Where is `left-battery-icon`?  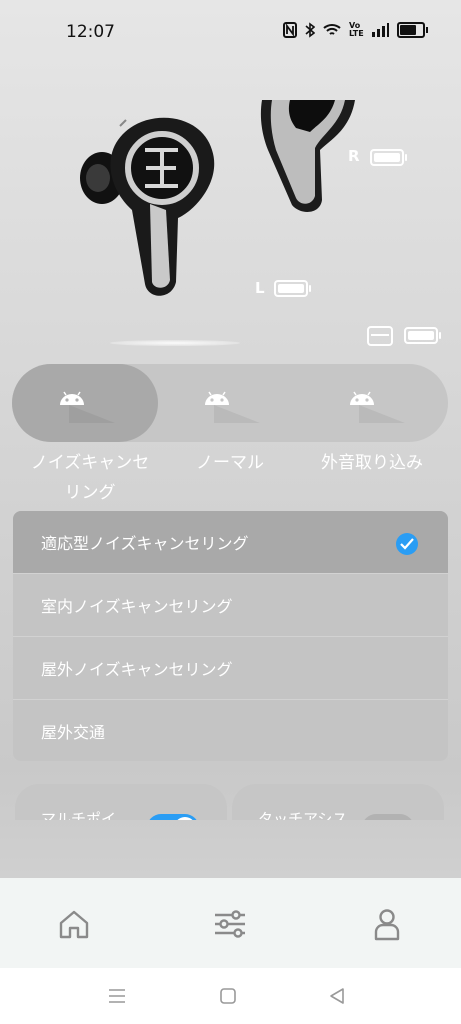 left-battery-icon is located at coordinates (292, 288).